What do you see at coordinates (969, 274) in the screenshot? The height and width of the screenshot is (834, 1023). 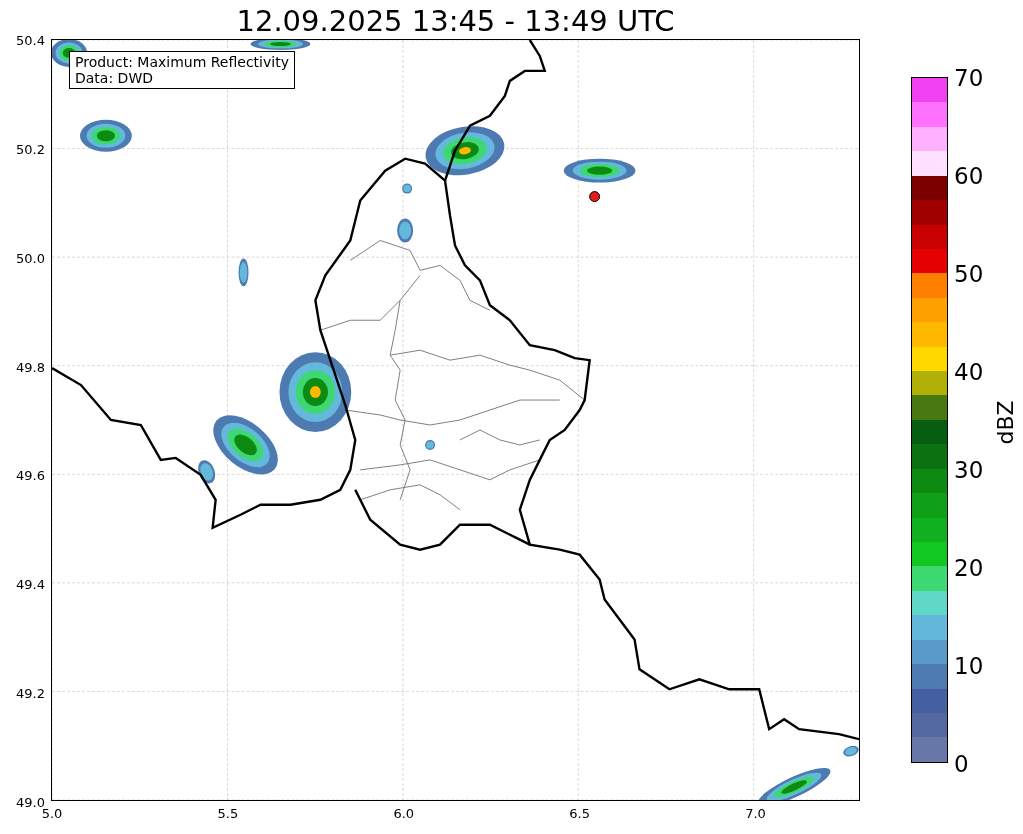 I see `colorbar-tick-label: 50` at bounding box center [969, 274].